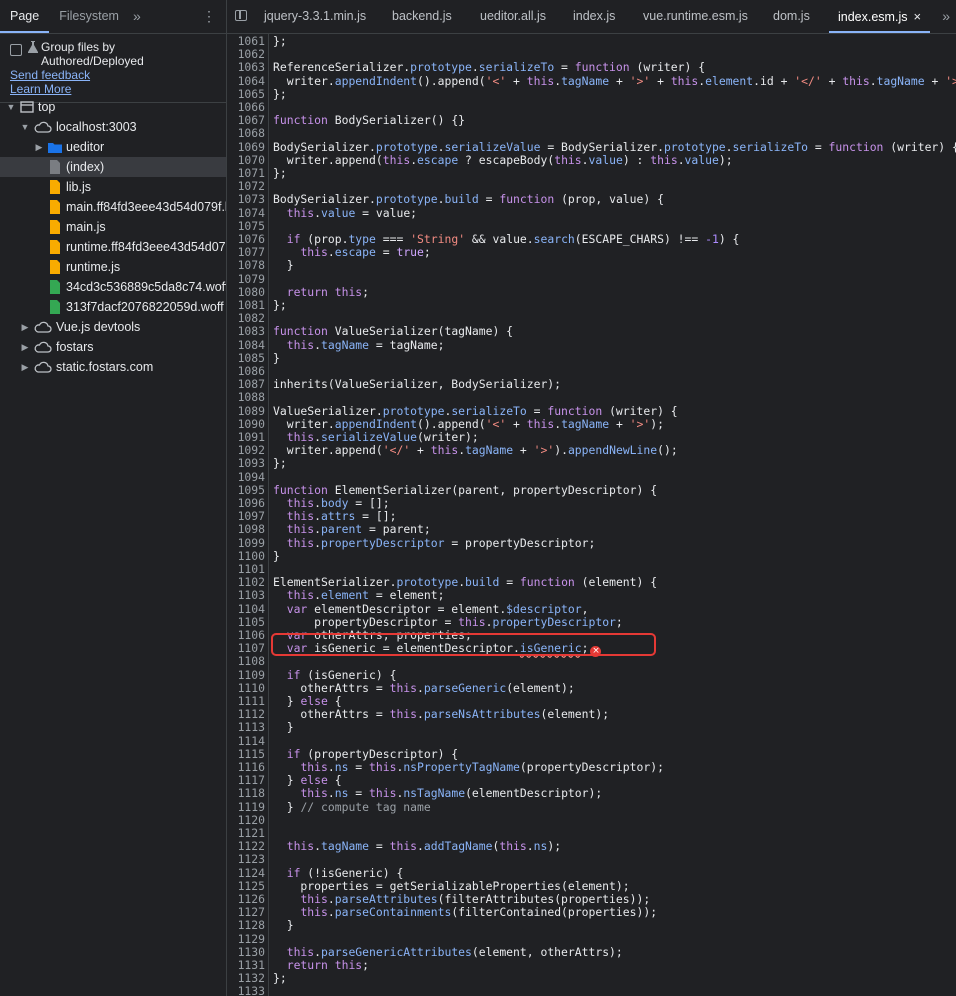  Describe the element at coordinates (246, 939) in the screenshot. I see `line-number: 1129` at that location.